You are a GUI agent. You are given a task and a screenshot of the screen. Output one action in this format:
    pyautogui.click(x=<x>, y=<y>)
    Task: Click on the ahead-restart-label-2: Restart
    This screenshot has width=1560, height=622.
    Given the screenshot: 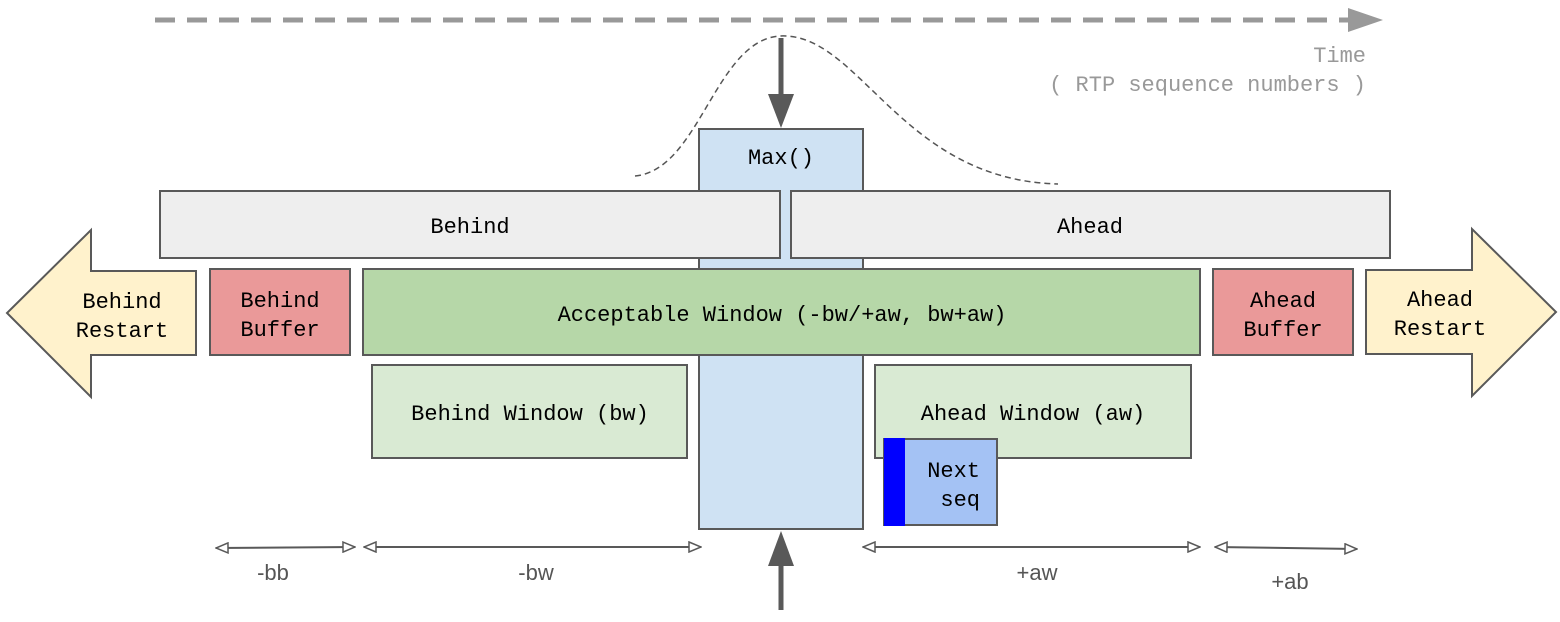 What is the action you would take?
    pyautogui.click(x=1440, y=329)
    